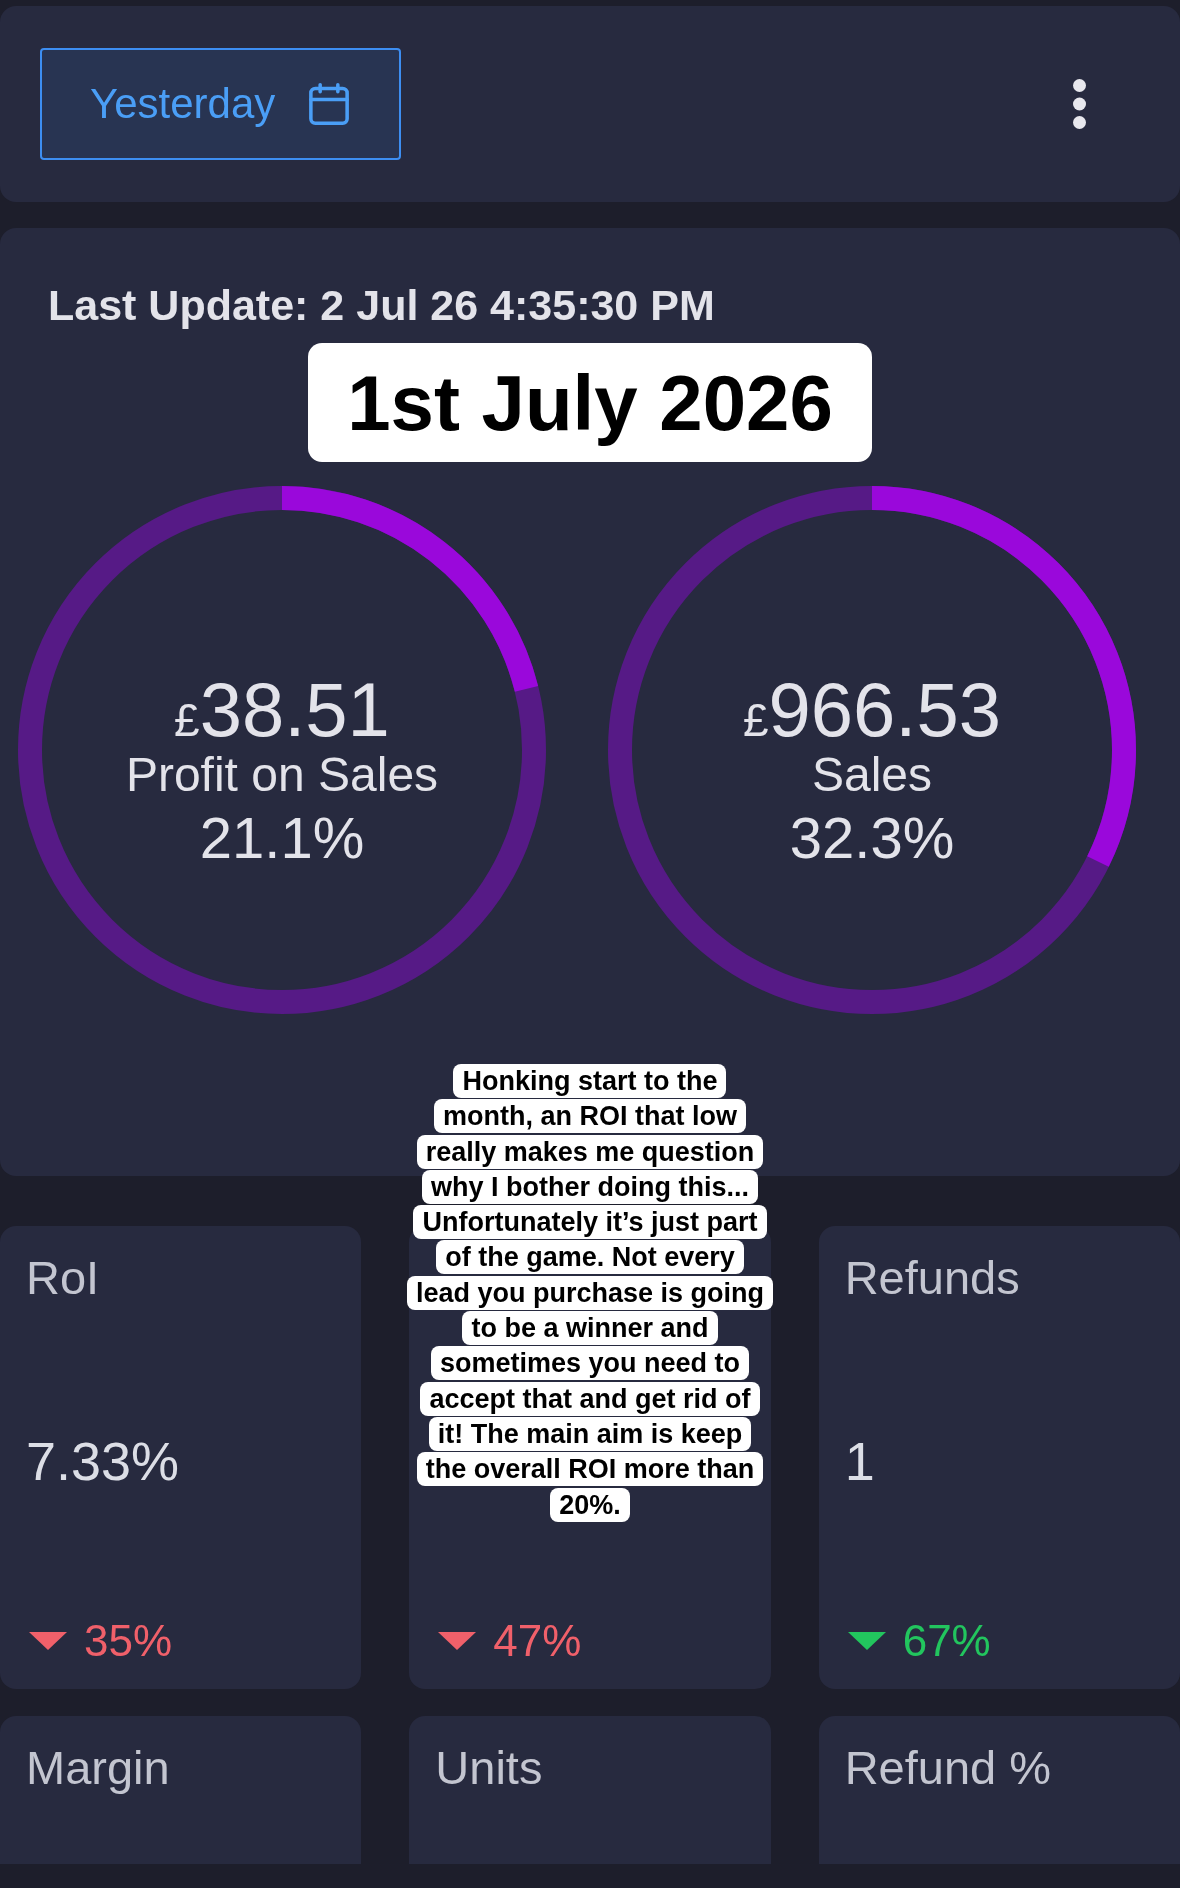 The height and width of the screenshot is (1888, 1180). What do you see at coordinates (282, 774) in the screenshot?
I see `gauge-label: Profit on Sales` at bounding box center [282, 774].